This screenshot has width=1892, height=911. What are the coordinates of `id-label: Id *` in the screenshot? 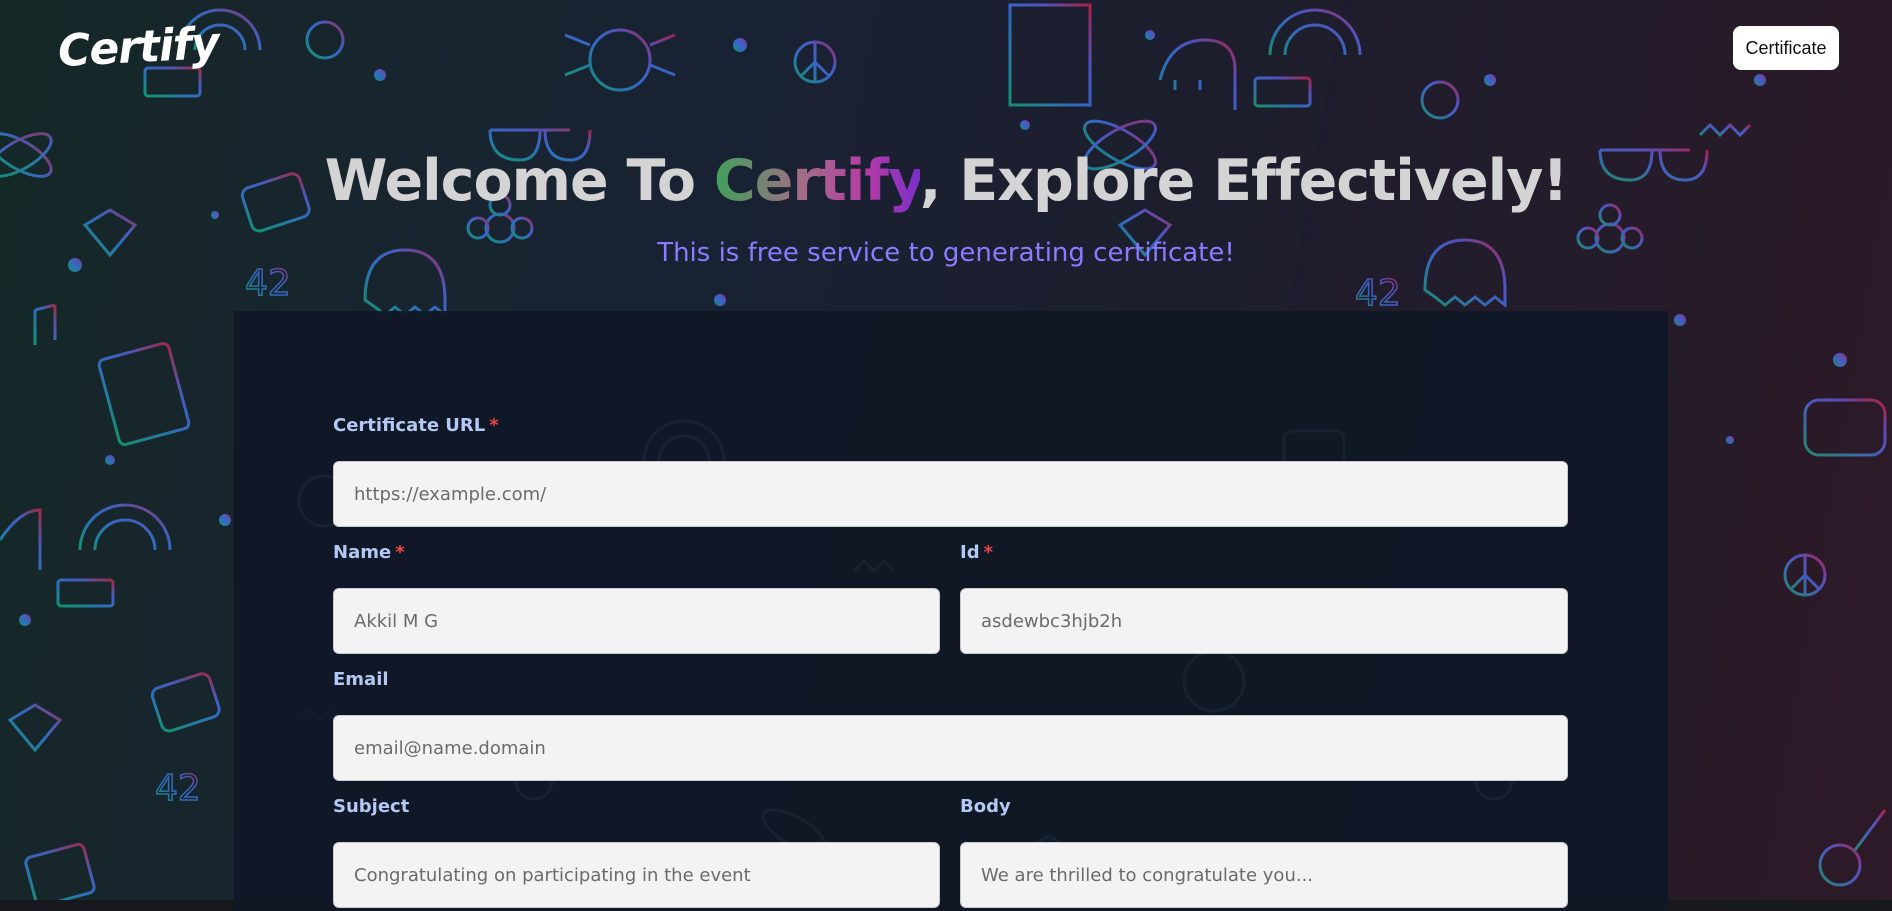 It's located at (976, 552).